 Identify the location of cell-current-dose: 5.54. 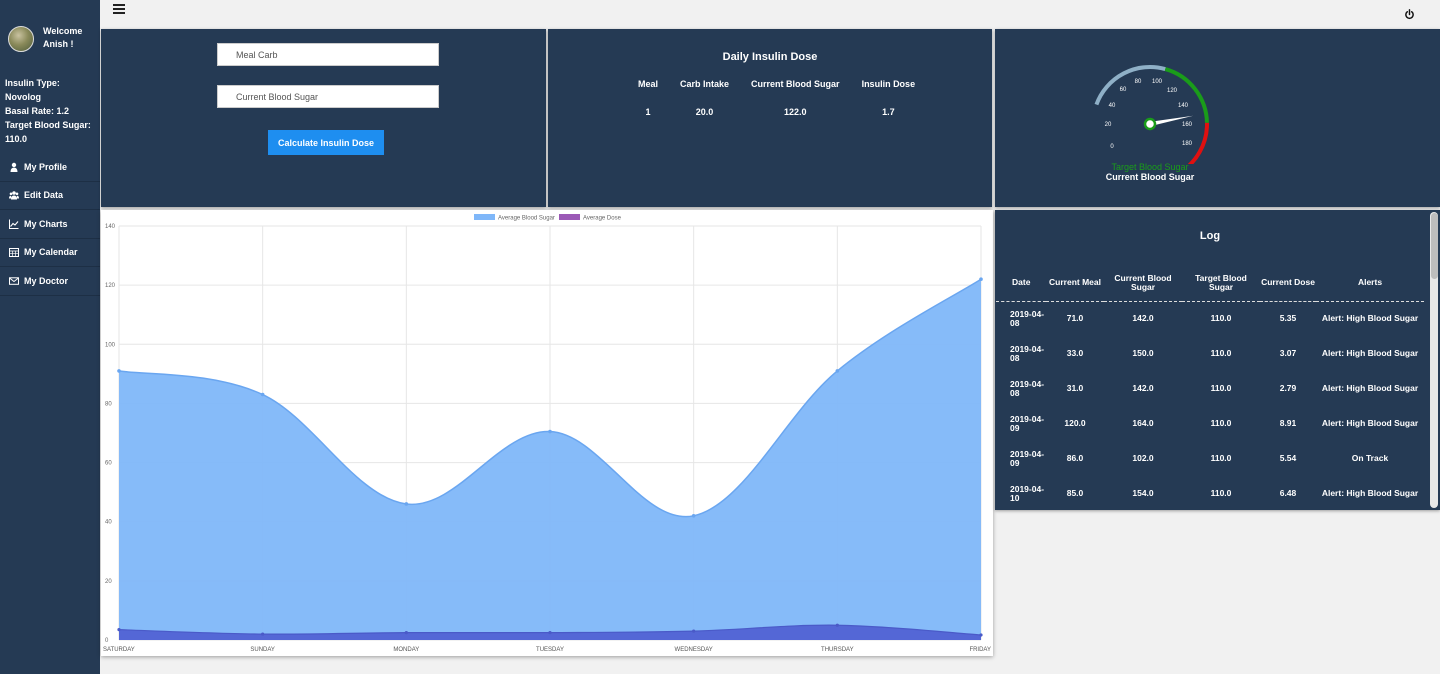
(1288, 458).